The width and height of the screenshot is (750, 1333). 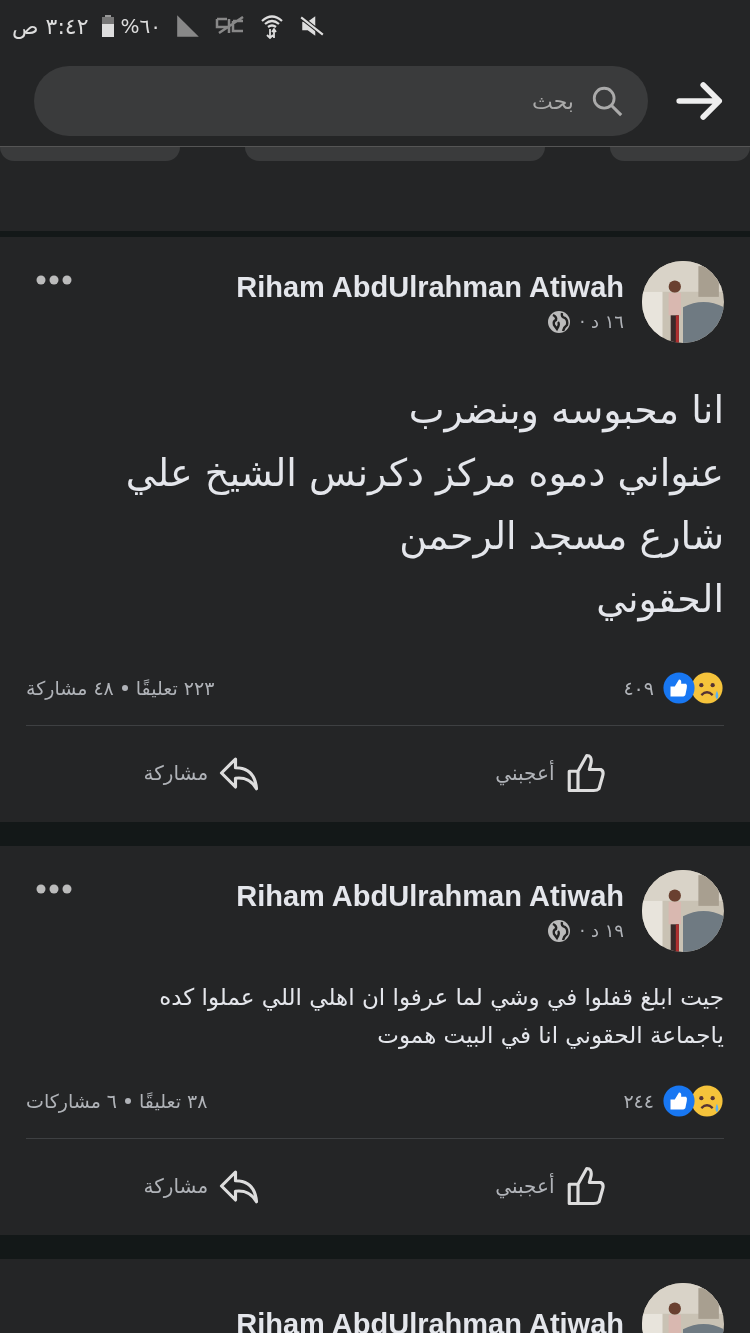 What do you see at coordinates (187, 26) in the screenshot?
I see `signal-icon` at bounding box center [187, 26].